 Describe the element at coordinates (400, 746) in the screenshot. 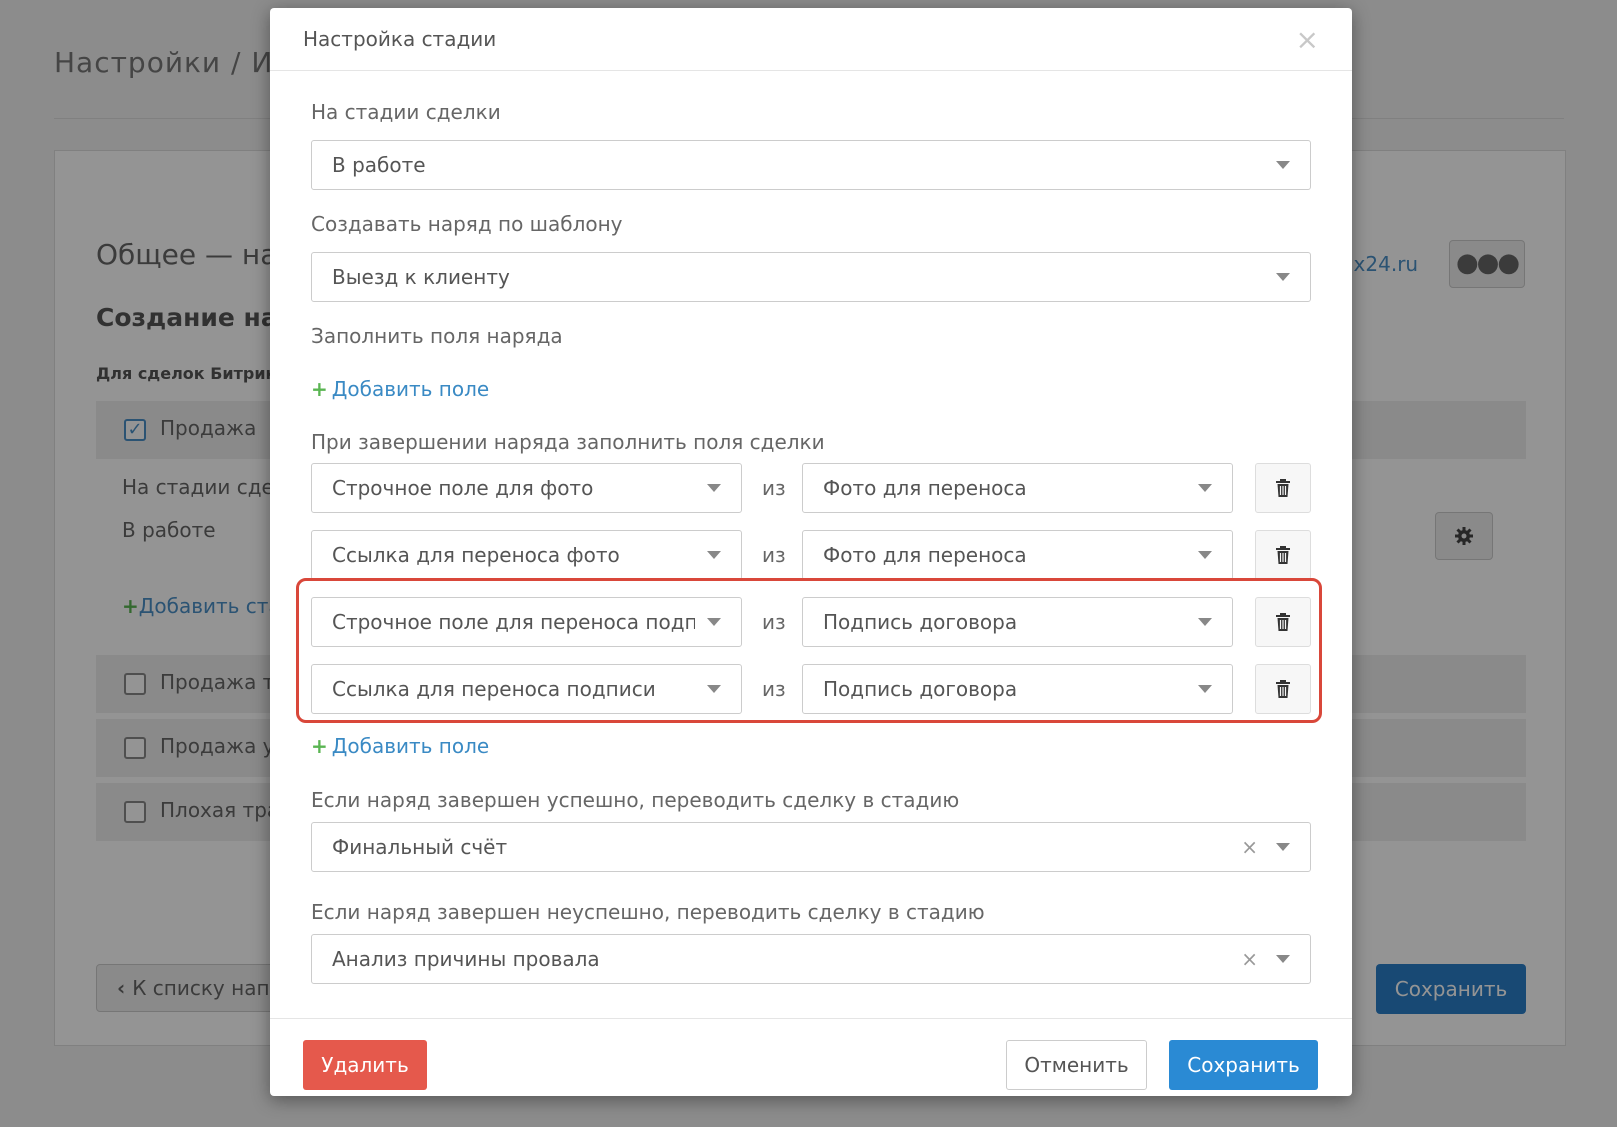

I see `add-mapping-link: + Добавить поле` at that location.